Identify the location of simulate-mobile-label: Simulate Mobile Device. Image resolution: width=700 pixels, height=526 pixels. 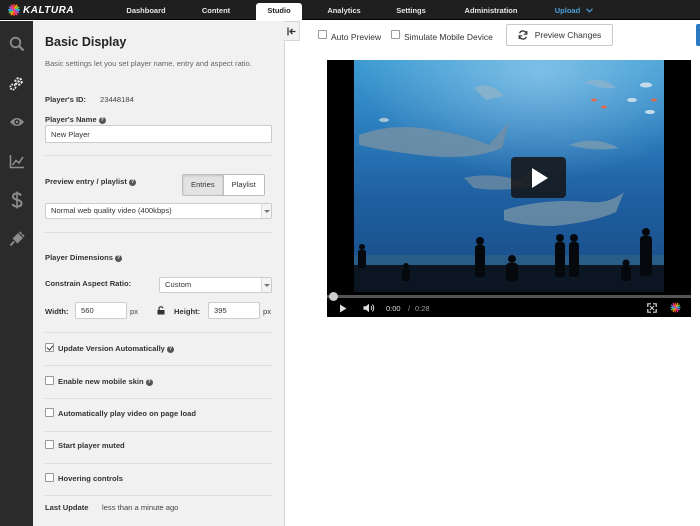
(448, 37).